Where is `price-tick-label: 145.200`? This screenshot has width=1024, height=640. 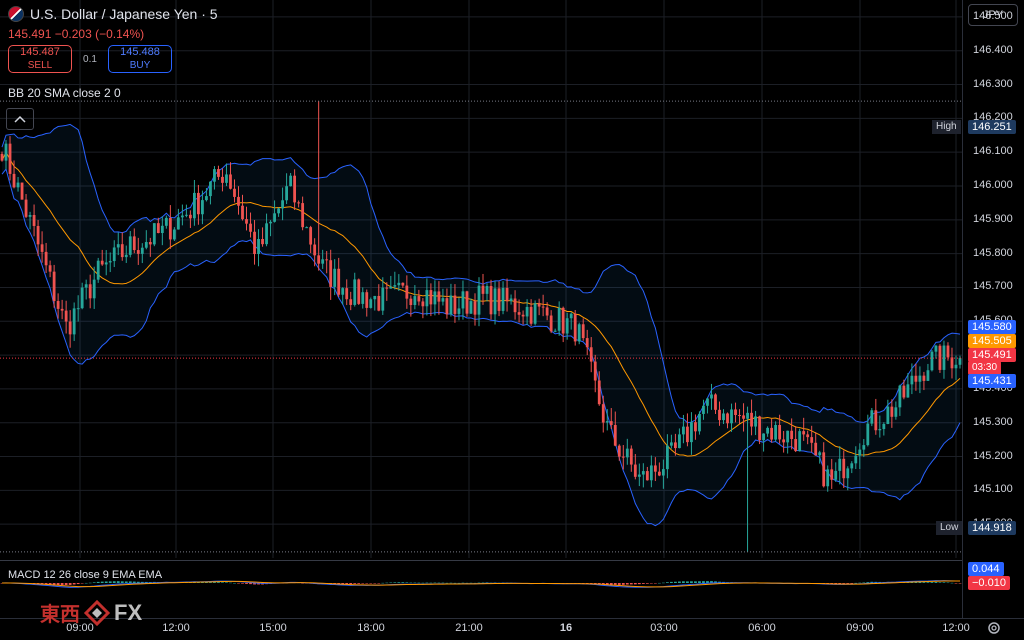
price-tick-label: 145.200 is located at coordinates (993, 455).